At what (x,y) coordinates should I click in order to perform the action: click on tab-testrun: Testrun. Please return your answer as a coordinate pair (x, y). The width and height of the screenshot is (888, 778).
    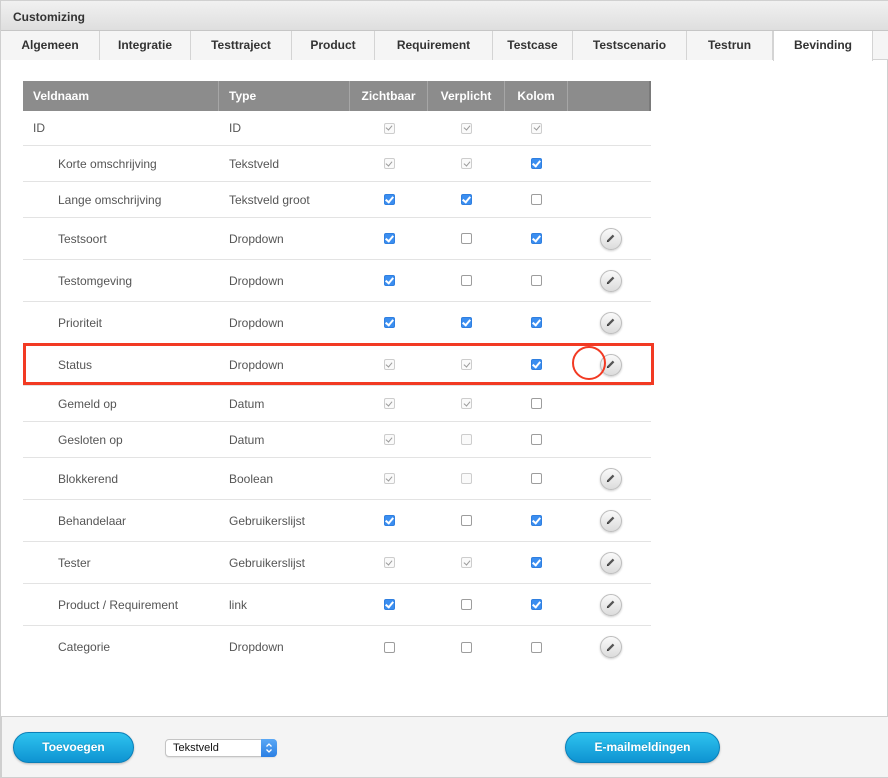
    Looking at the image, I should click on (730, 45).